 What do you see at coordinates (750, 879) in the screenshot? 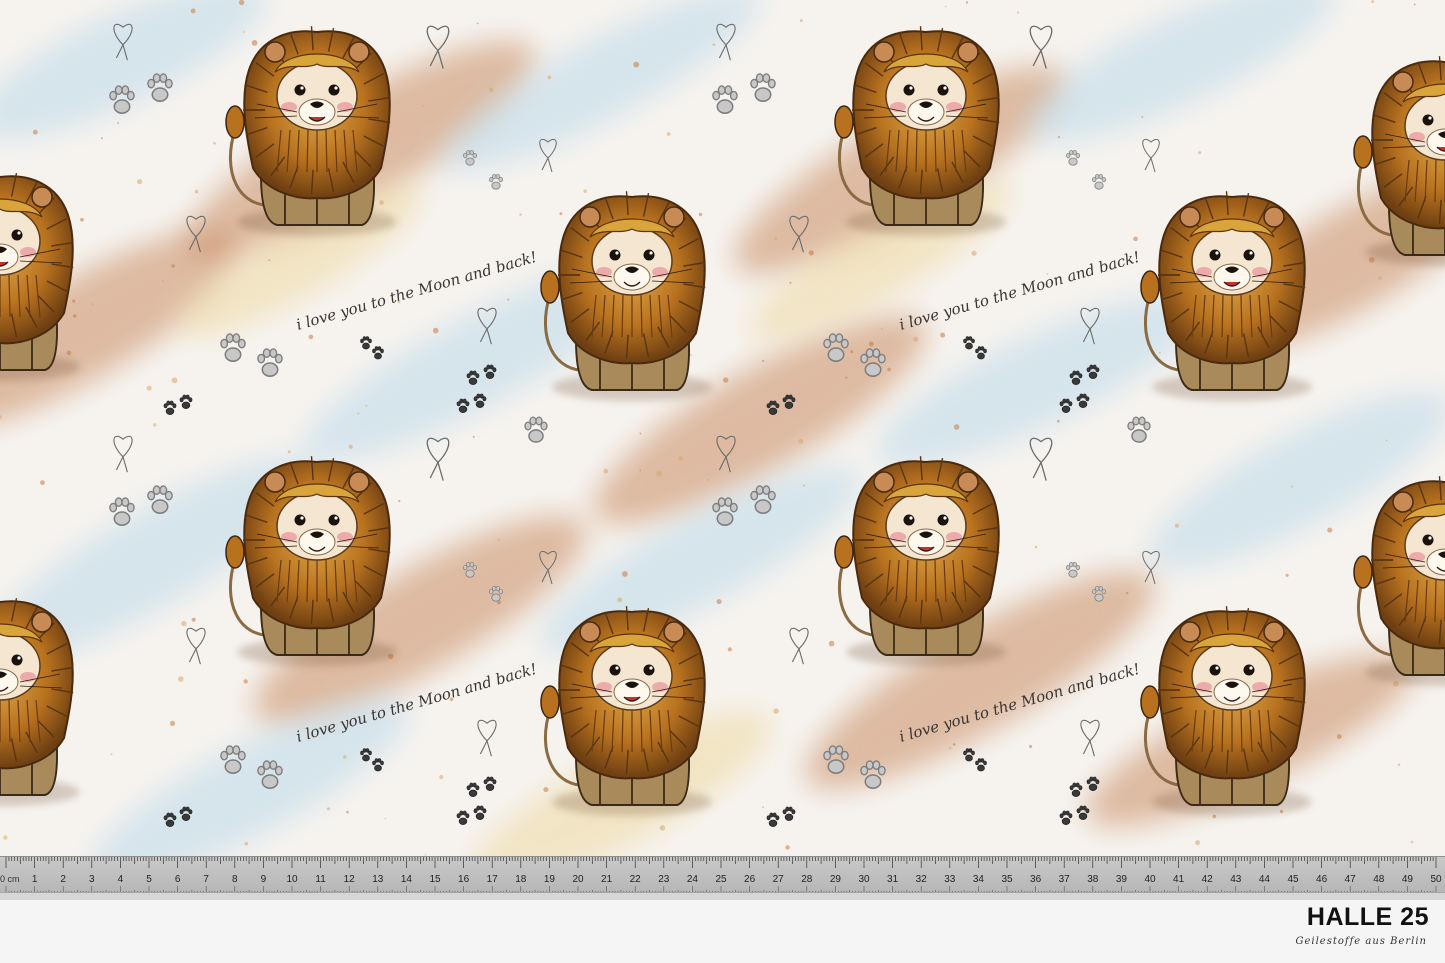
I see `ruler-number: 26` at bounding box center [750, 879].